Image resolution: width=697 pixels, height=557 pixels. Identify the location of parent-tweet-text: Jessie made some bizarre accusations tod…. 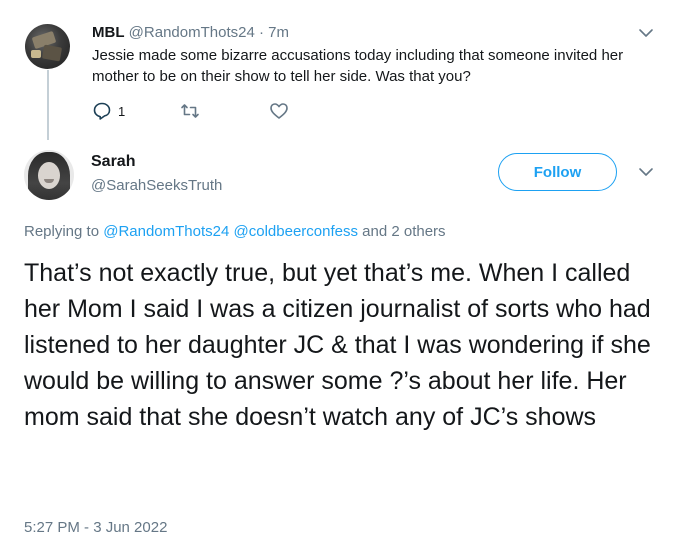
(358, 66).